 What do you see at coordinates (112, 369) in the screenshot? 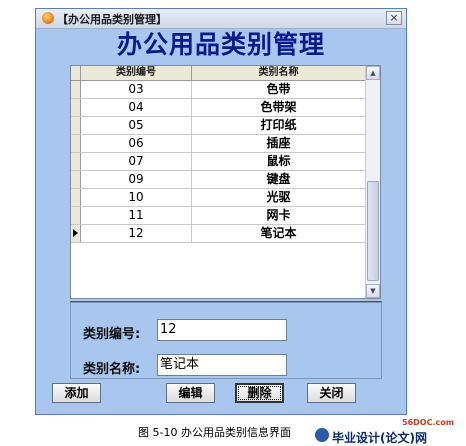
I see `name-label: 类别名称:` at bounding box center [112, 369].